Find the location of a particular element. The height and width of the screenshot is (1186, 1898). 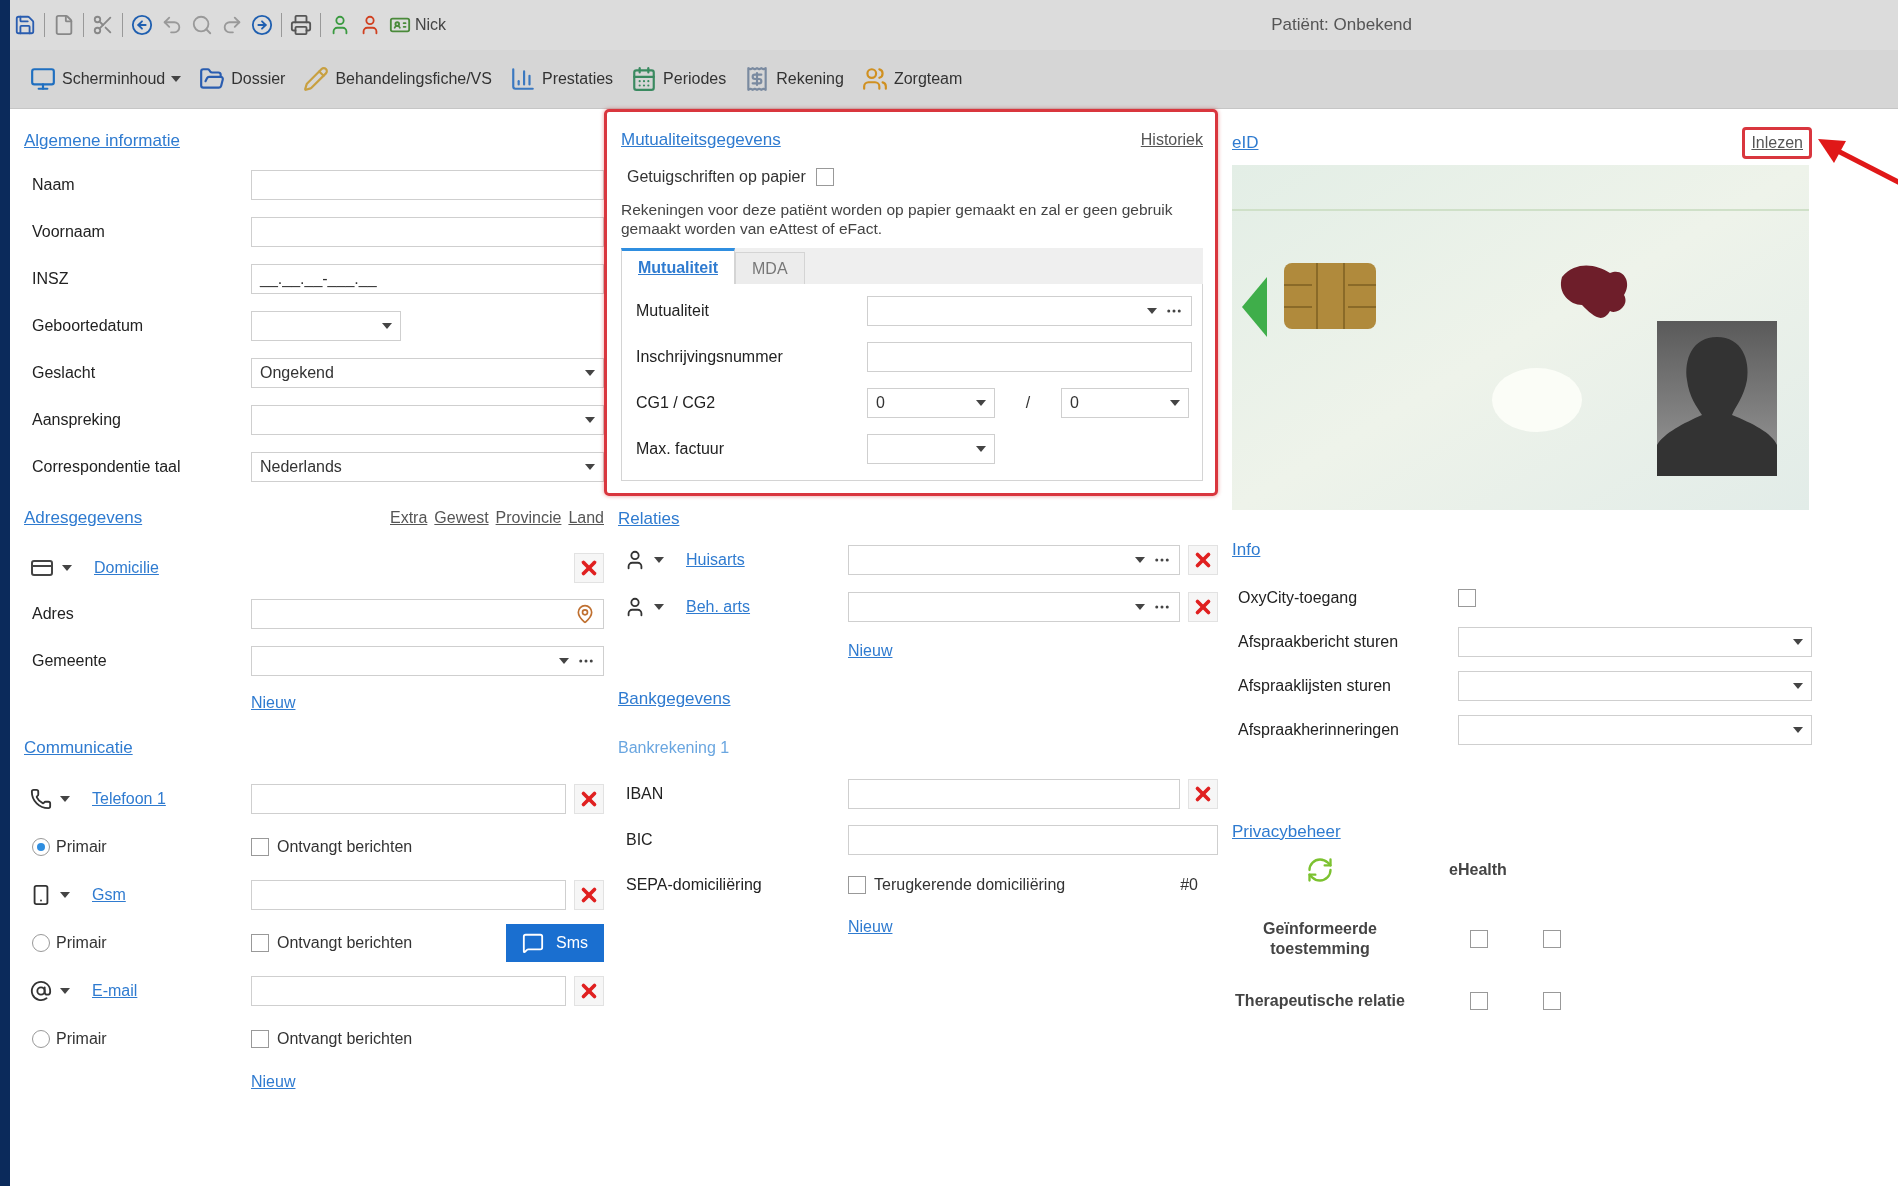

address-link: Land is located at coordinates (586, 518).